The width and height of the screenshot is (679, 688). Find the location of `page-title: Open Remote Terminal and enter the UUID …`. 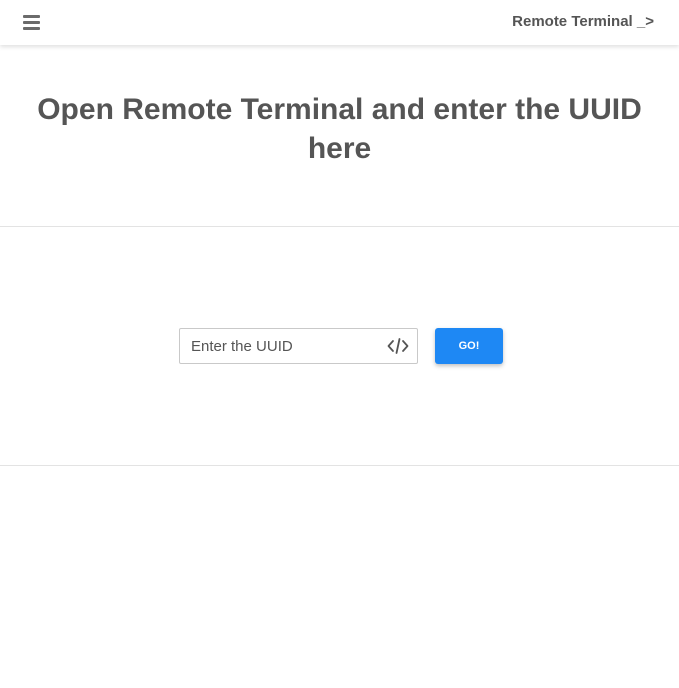

page-title: Open Remote Terminal and enter the UUID … is located at coordinates (339, 129).